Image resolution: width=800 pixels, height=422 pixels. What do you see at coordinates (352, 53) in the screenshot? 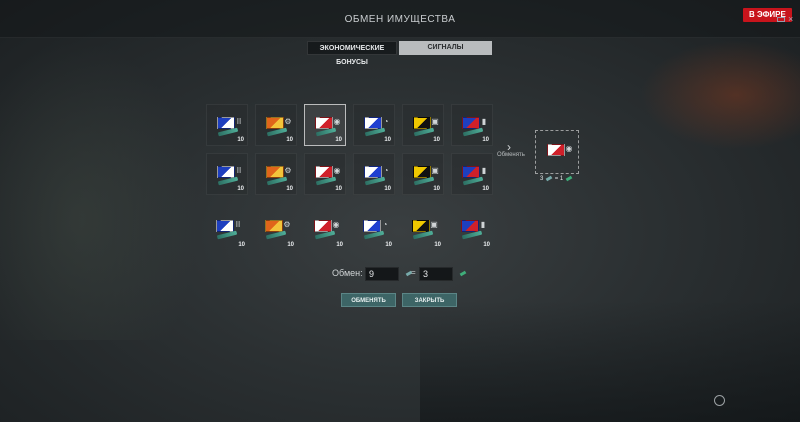
I see `tab-economic-bonuses: ЭКОНОМИЧЕСКИЕ БОНУСЫ` at bounding box center [352, 53].